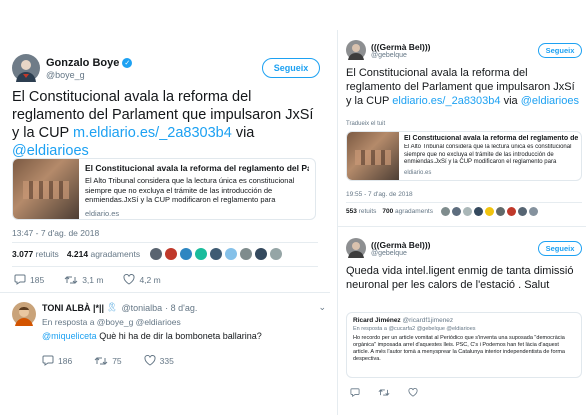 The width and height of the screenshot is (586, 420). I want to click on tweet-actions, so click(384, 392).